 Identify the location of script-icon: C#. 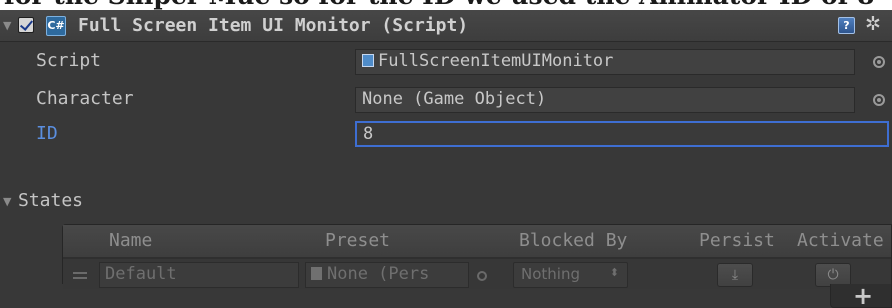
(56, 26).